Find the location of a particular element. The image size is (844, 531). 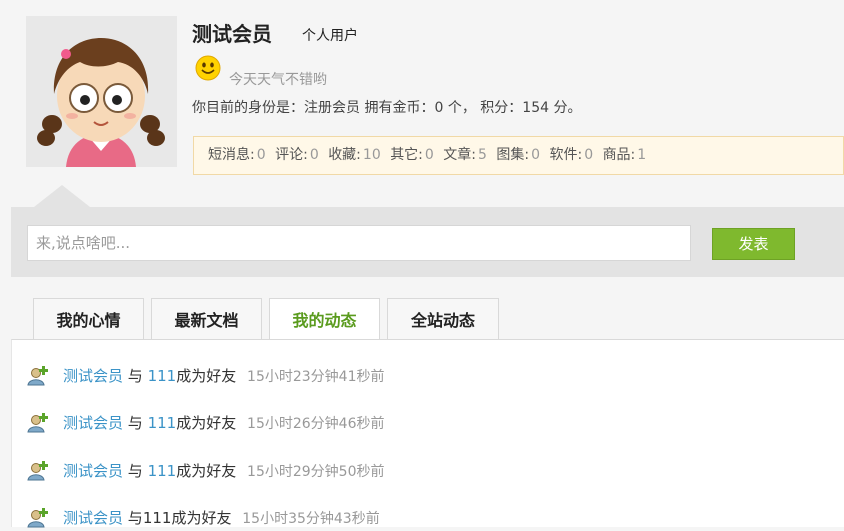

stat-value: 5 is located at coordinates (482, 155).